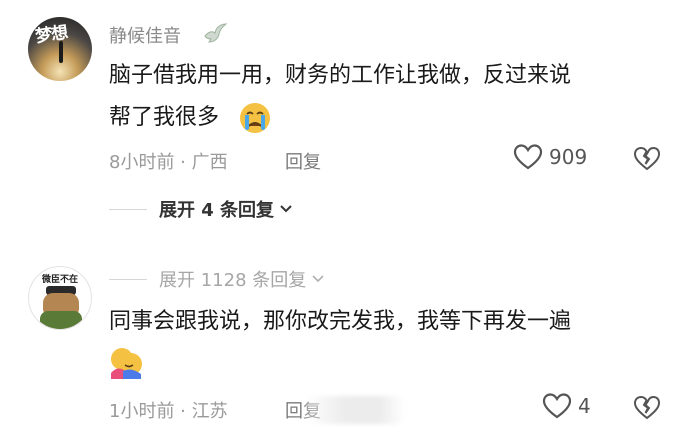  What do you see at coordinates (217, 210) in the screenshot?
I see `expand-label: 展开 4 条回复` at bounding box center [217, 210].